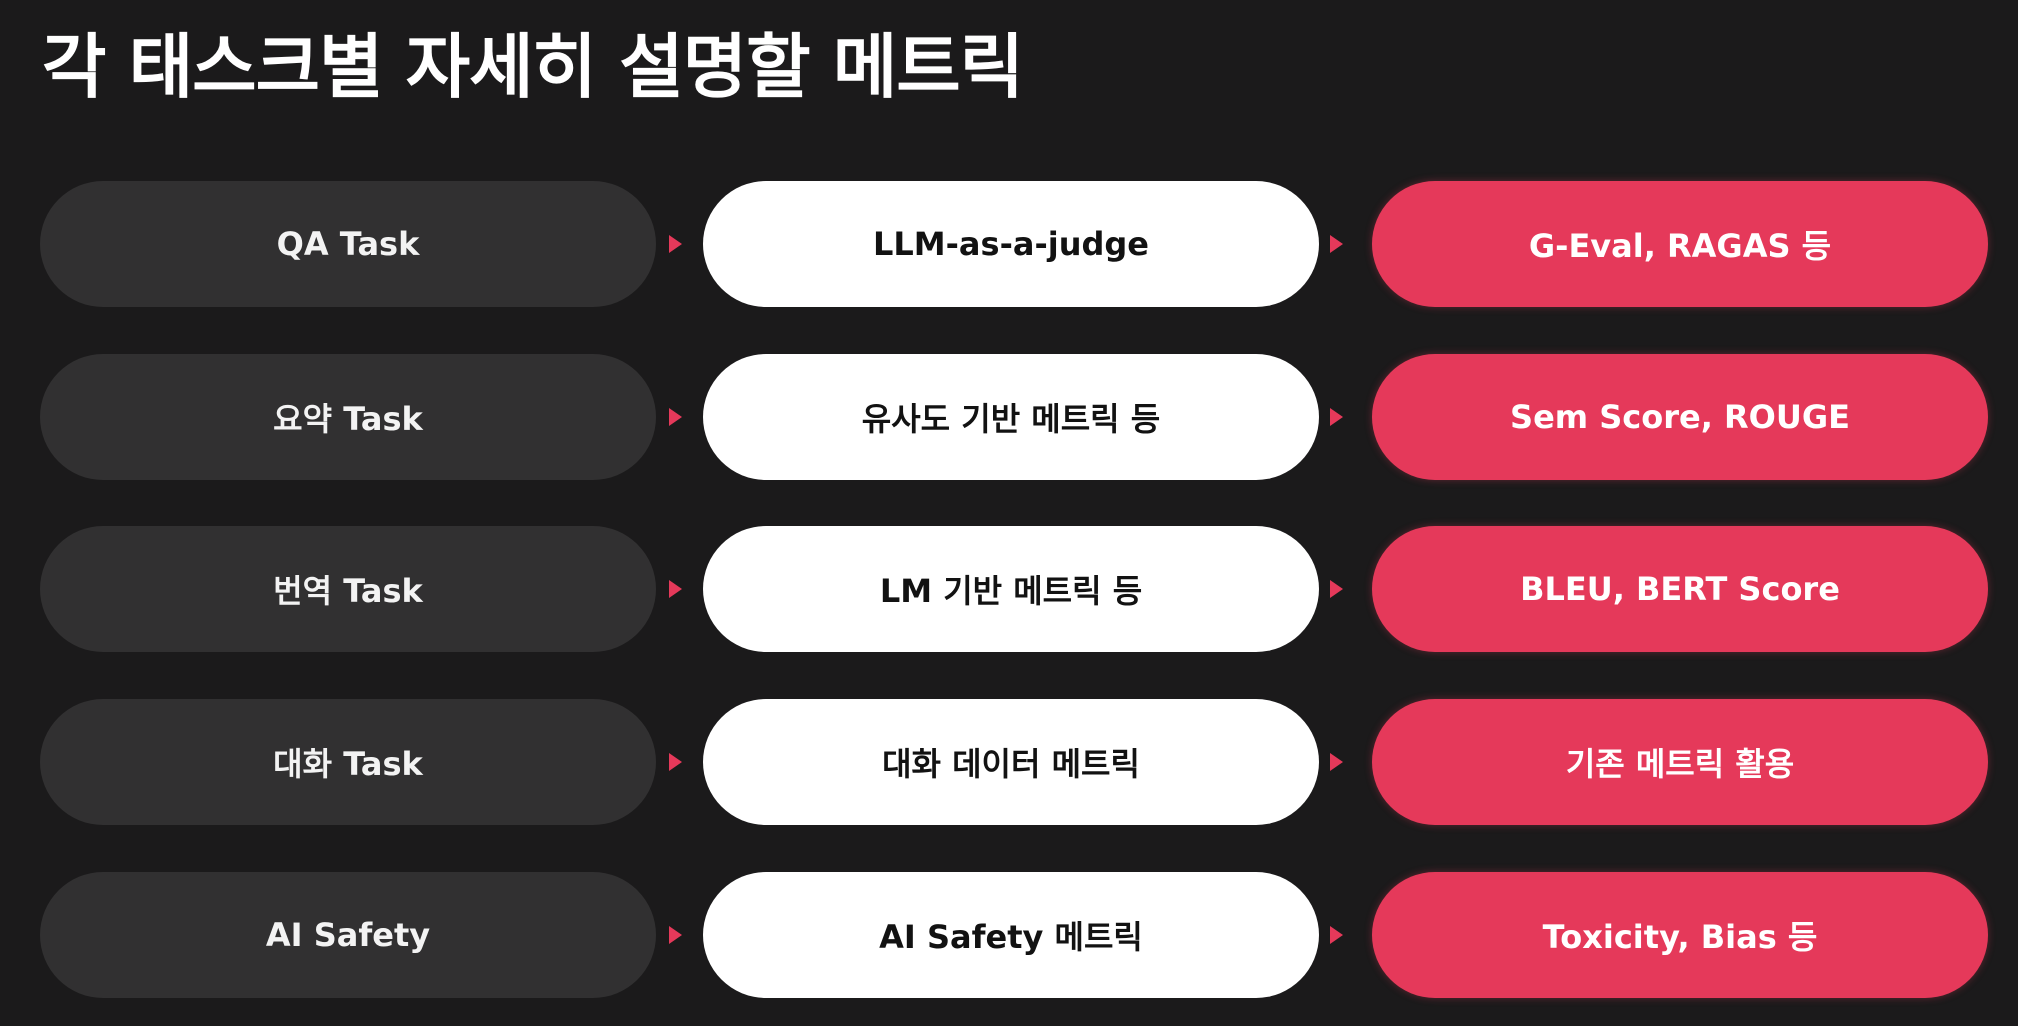  What do you see at coordinates (1011, 417) in the screenshot?
I see `method-pill: 유사도 기반 메트릭 등` at bounding box center [1011, 417].